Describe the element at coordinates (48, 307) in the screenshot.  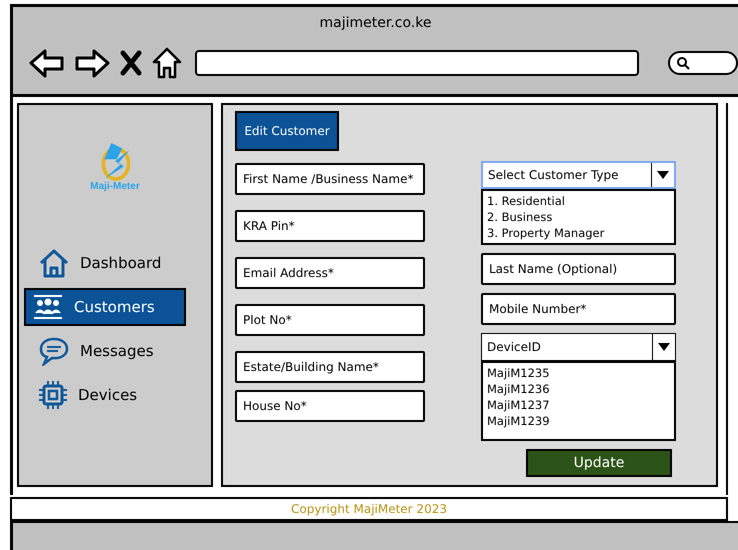
I see `people-icon` at that location.